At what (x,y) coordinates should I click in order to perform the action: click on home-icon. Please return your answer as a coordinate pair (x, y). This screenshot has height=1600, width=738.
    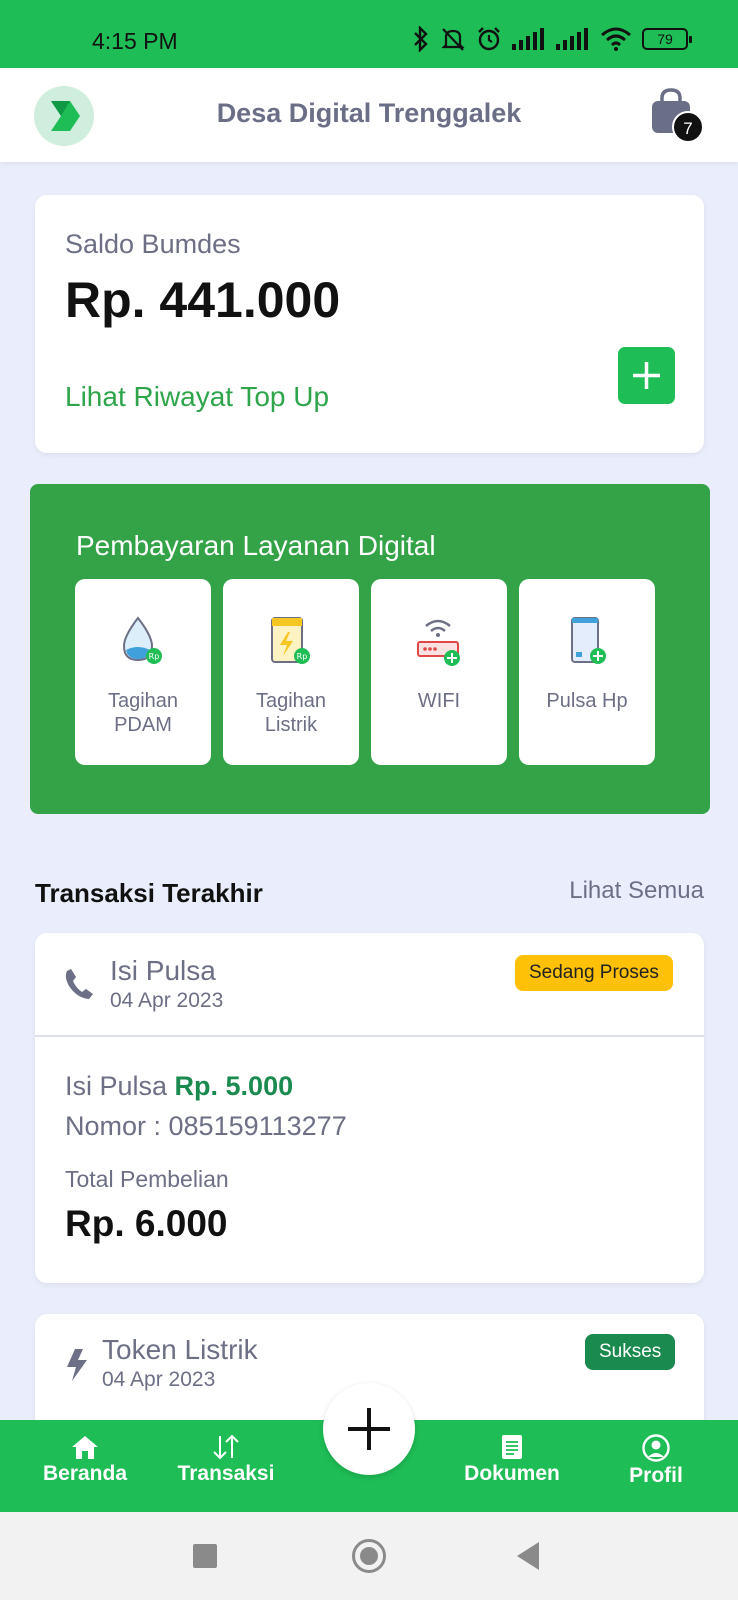
    Looking at the image, I should click on (85, 1447).